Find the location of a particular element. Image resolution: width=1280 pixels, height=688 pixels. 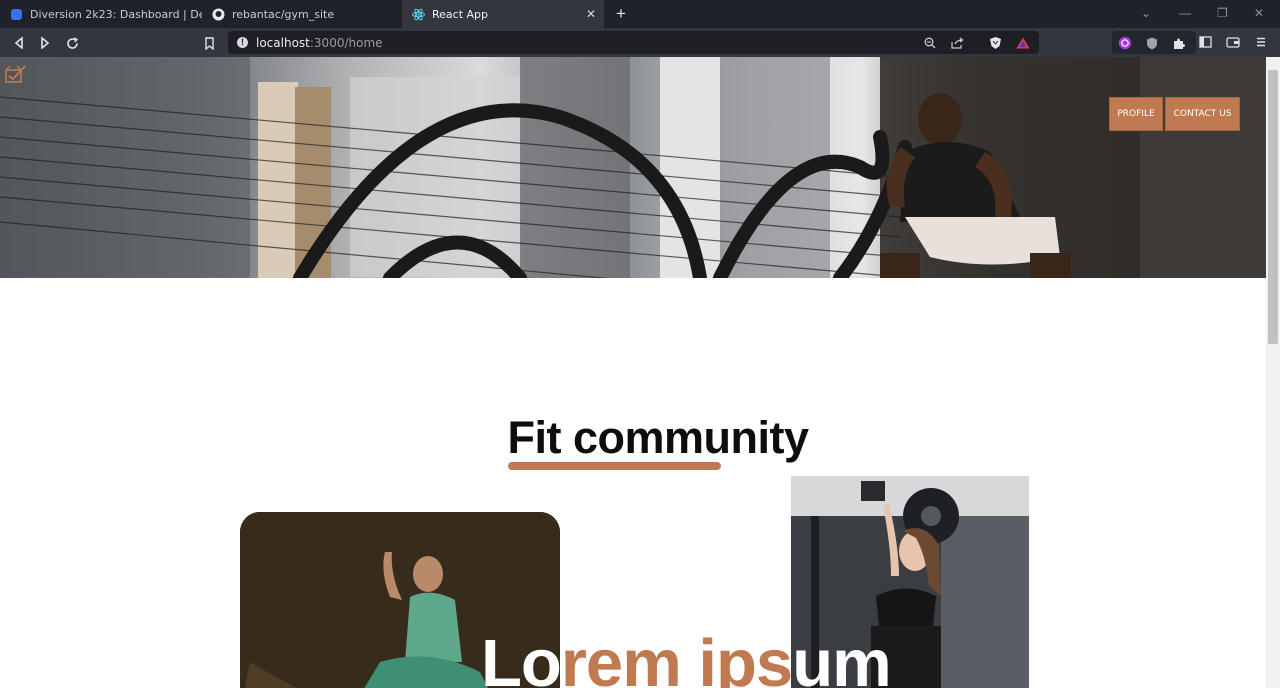

tab-github: rebantac/gym_site is located at coordinates (302, 14).